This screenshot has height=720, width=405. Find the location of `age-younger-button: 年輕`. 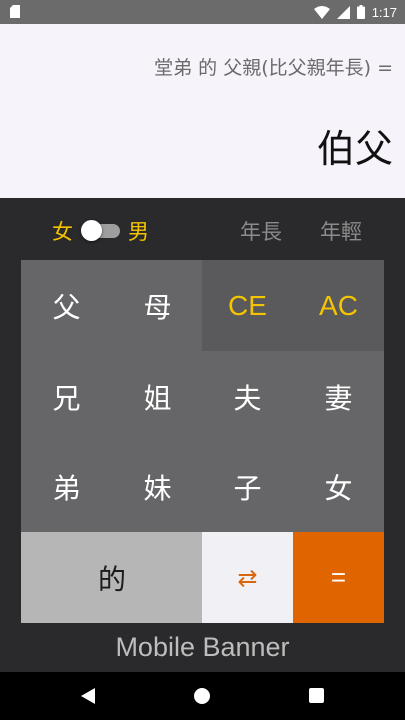

age-younger-button: 年輕 is located at coordinates (341, 231).